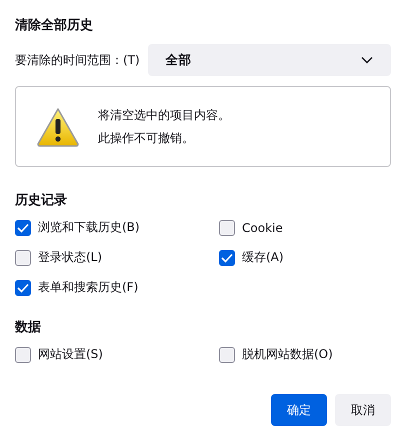  What do you see at coordinates (54, 25) in the screenshot?
I see `dialog-title: 清除全部历史` at bounding box center [54, 25].